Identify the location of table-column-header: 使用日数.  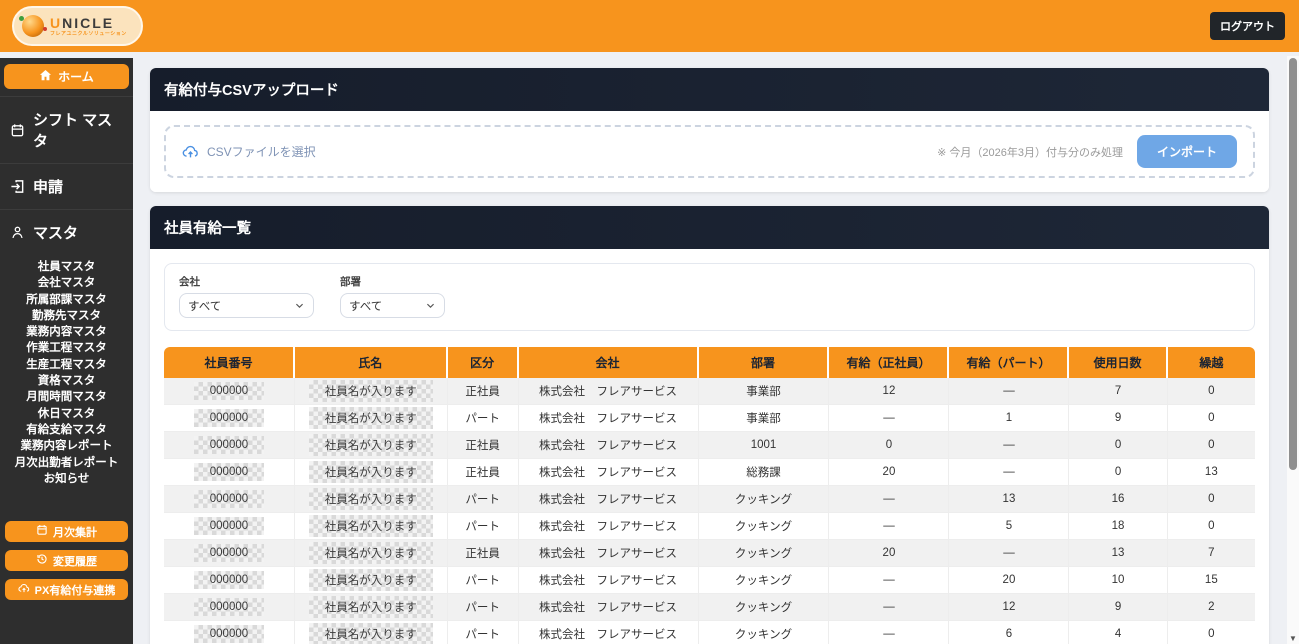
(1118, 362).